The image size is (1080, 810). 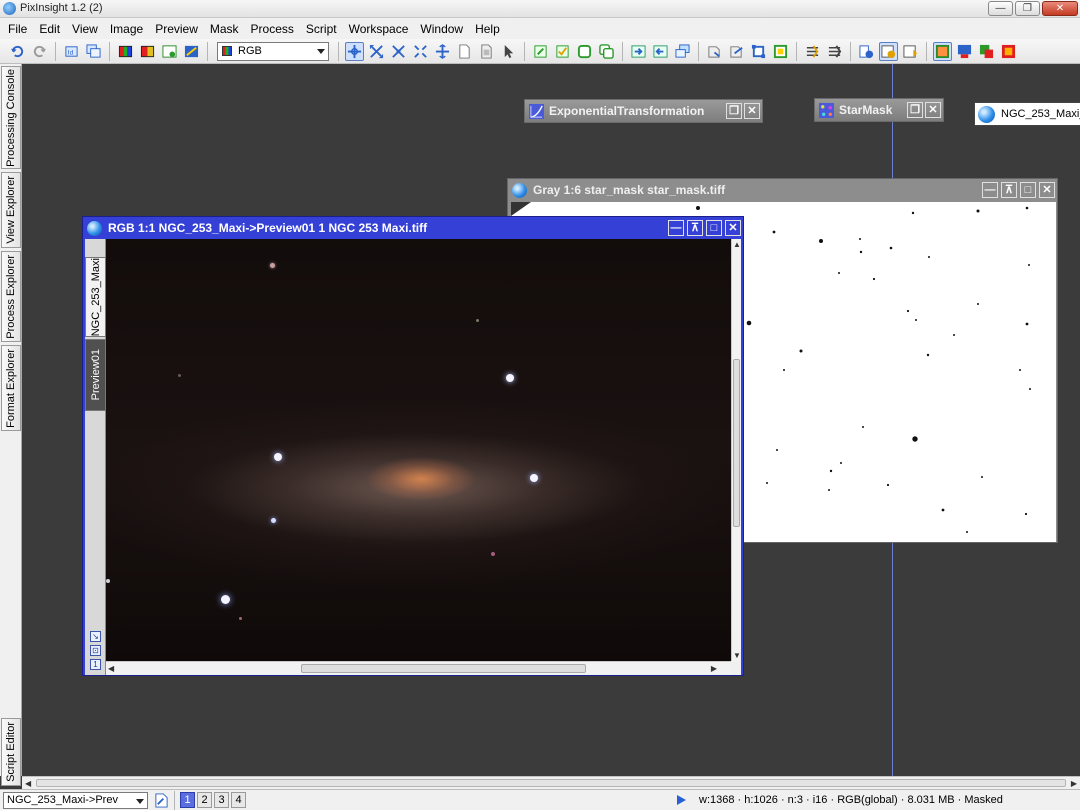 I want to click on horizontal-scrollbar: ◀ ▶, so click(x=418, y=668).